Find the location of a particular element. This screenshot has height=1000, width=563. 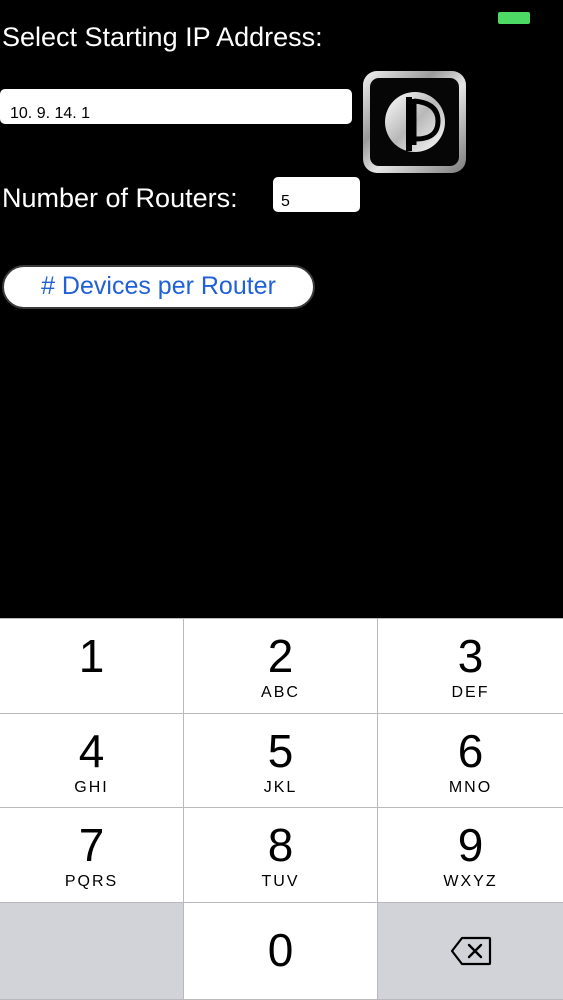

starting-ip-value: 10. 9. 14. 1 is located at coordinates (50, 113).